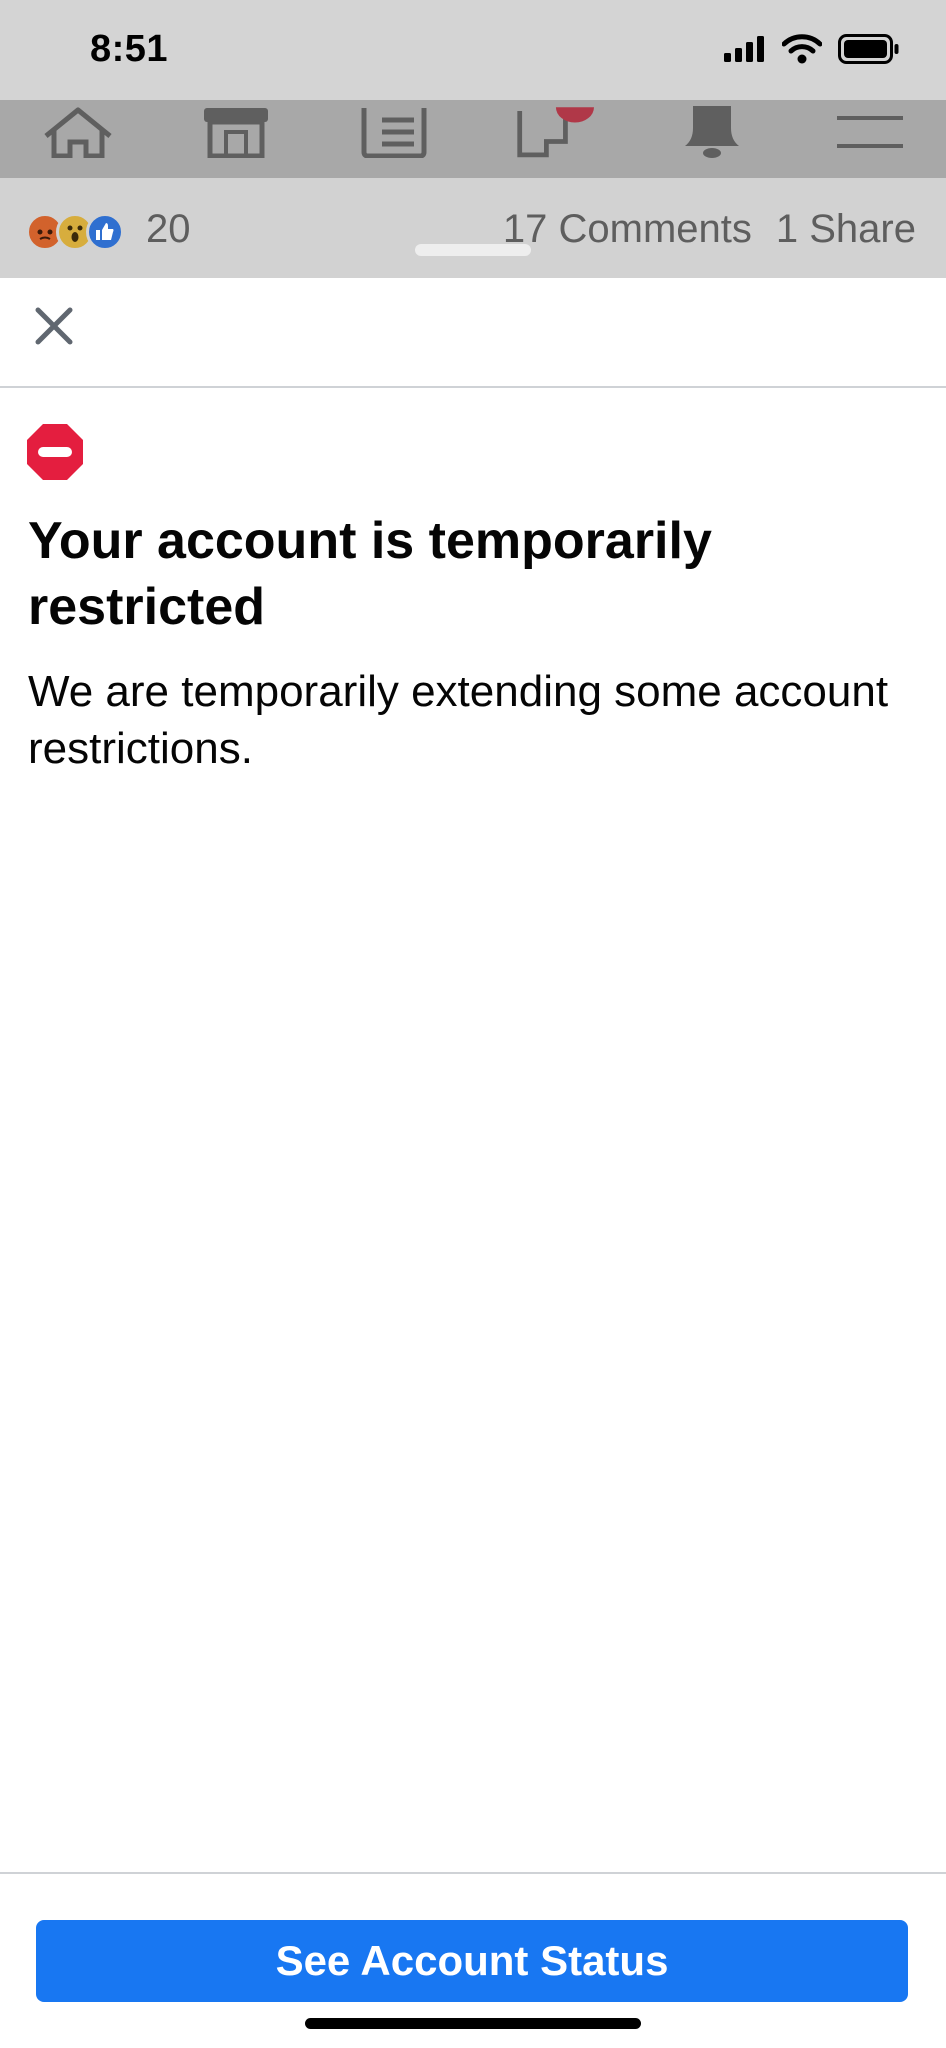  What do you see at coordinates (846, 229) in the screenshot?
I see `shares-count-link: 1 Share` at bounding box center [846, 229].